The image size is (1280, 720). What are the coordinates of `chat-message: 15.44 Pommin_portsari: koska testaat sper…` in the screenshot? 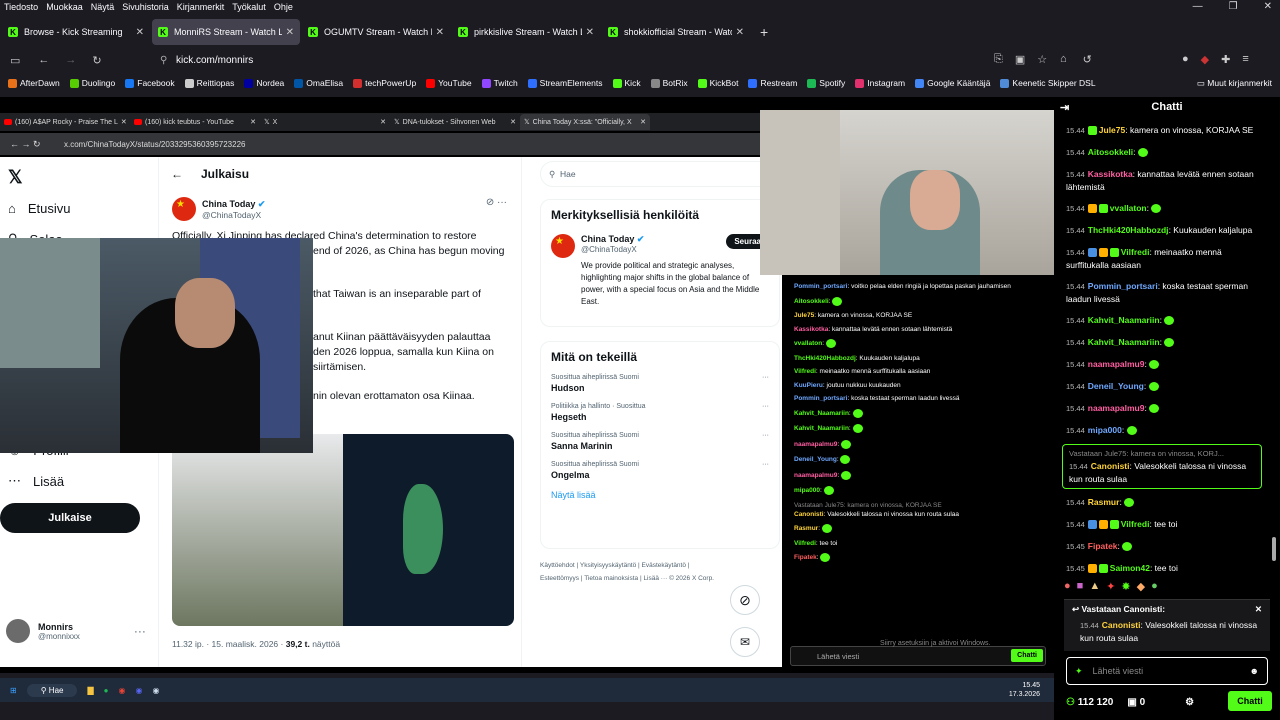 It's located at (1162, 292).